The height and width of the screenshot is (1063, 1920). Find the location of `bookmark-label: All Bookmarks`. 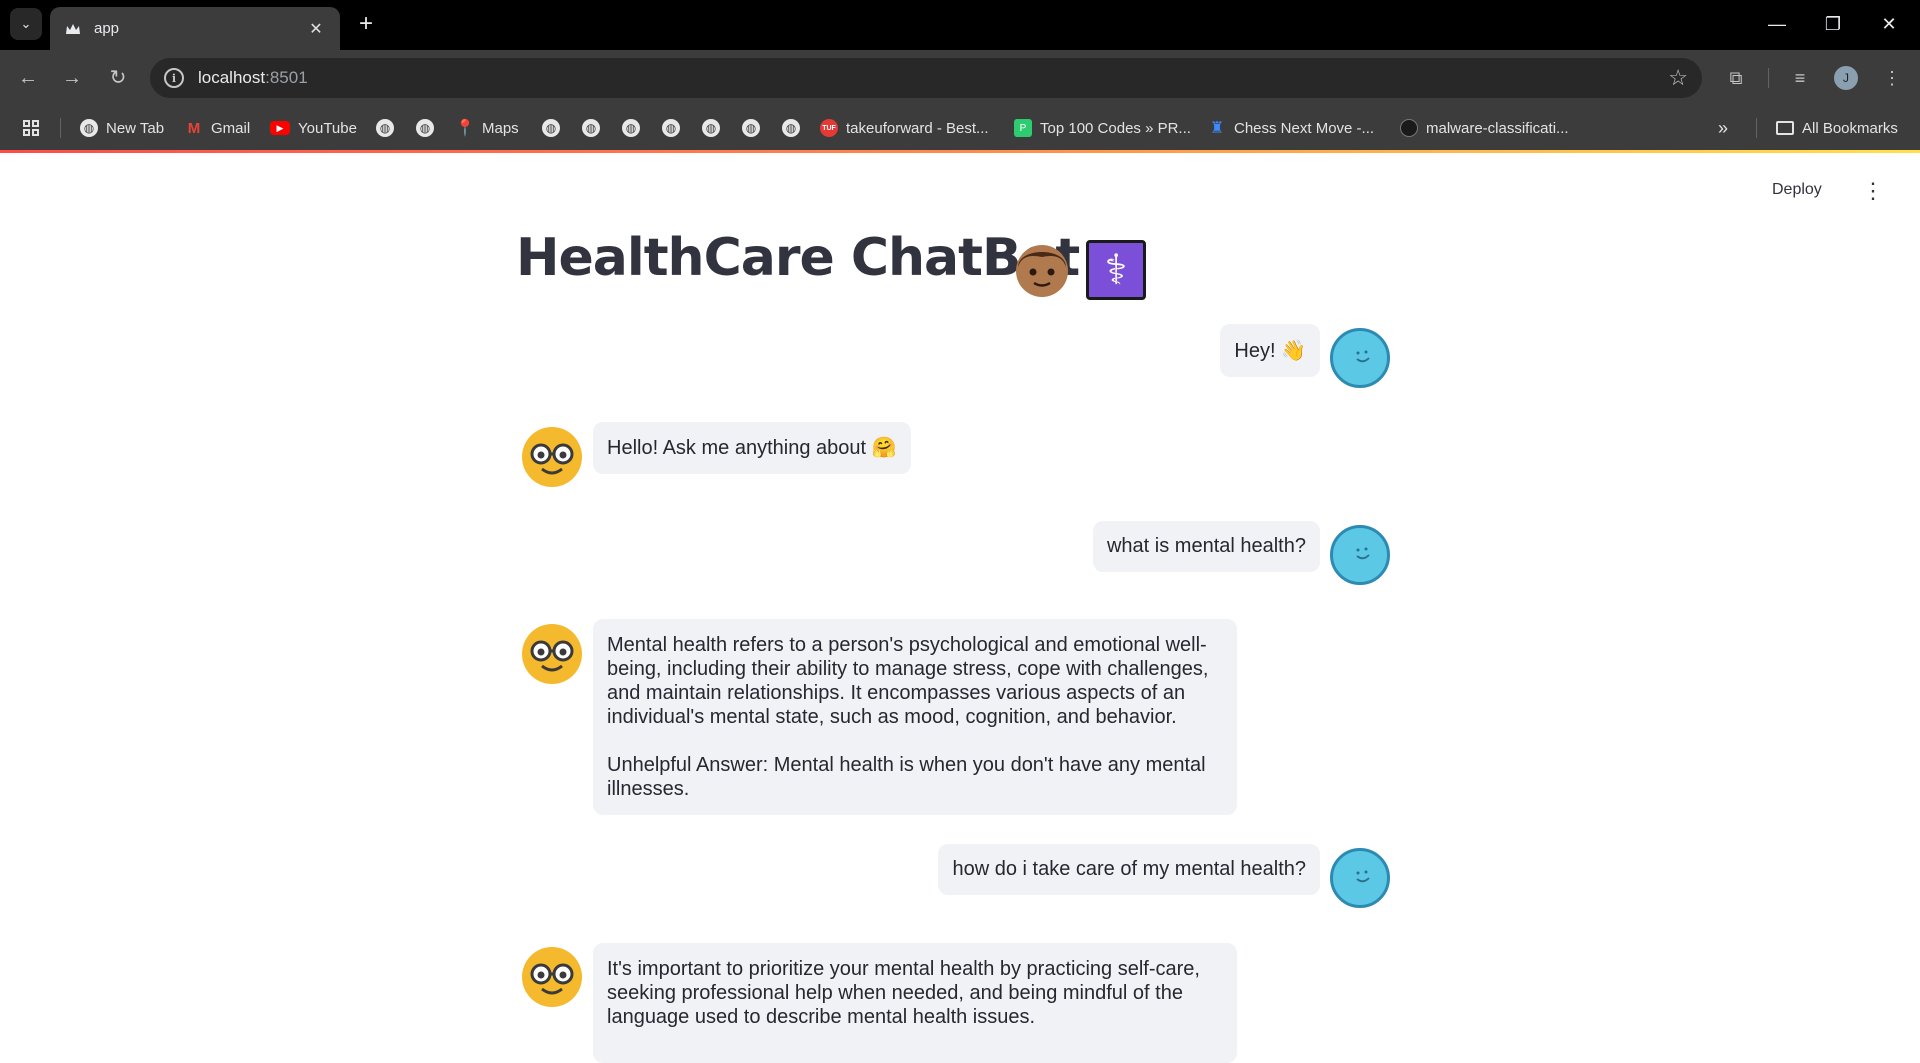

bookmark-label: All Bookmarks is located at coordinates (1850, 128).